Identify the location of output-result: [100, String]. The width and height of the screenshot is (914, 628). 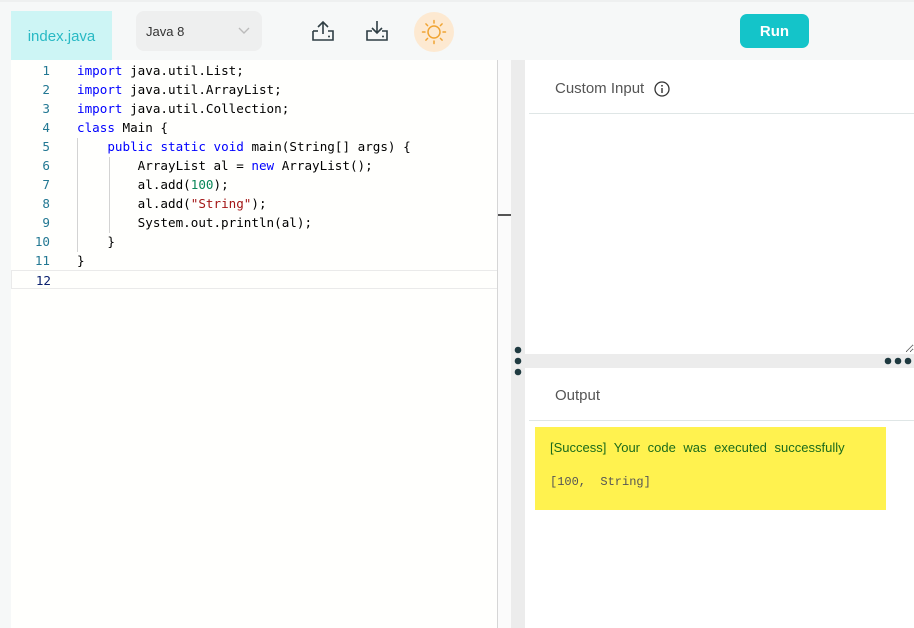
(600, 482).